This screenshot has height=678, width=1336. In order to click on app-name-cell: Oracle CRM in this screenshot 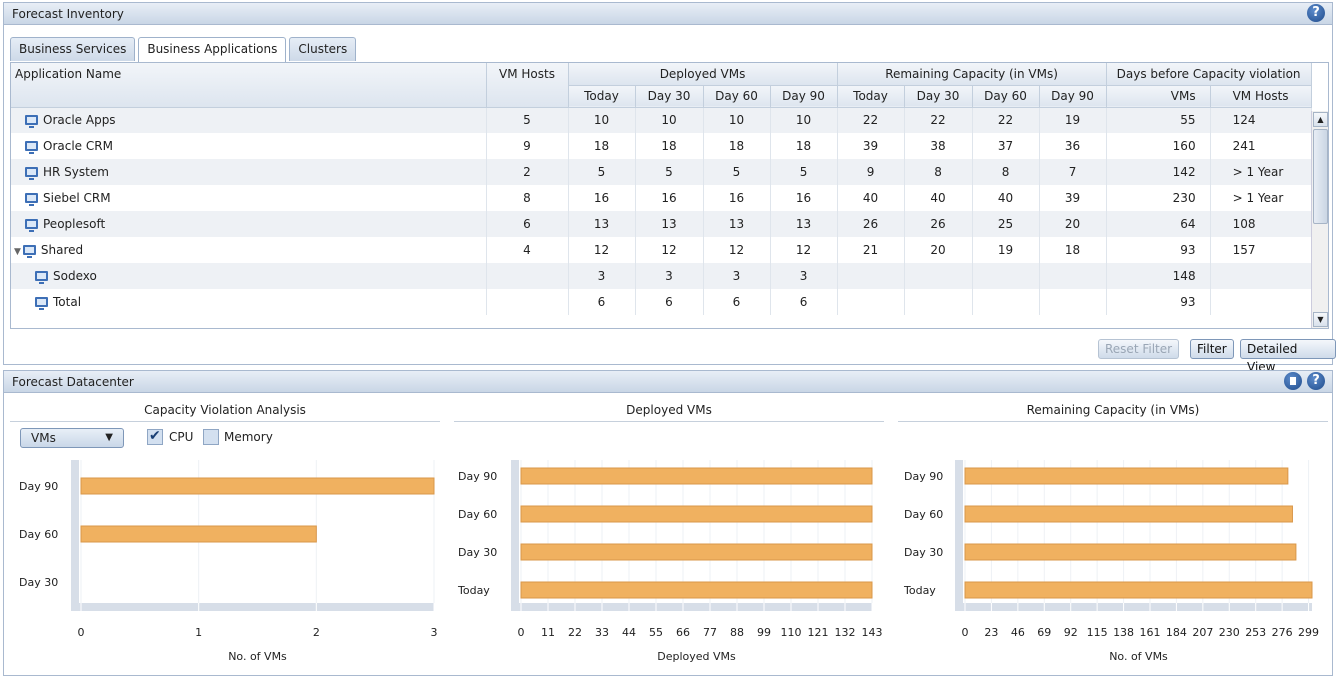, I will do `click(249, 146)`.